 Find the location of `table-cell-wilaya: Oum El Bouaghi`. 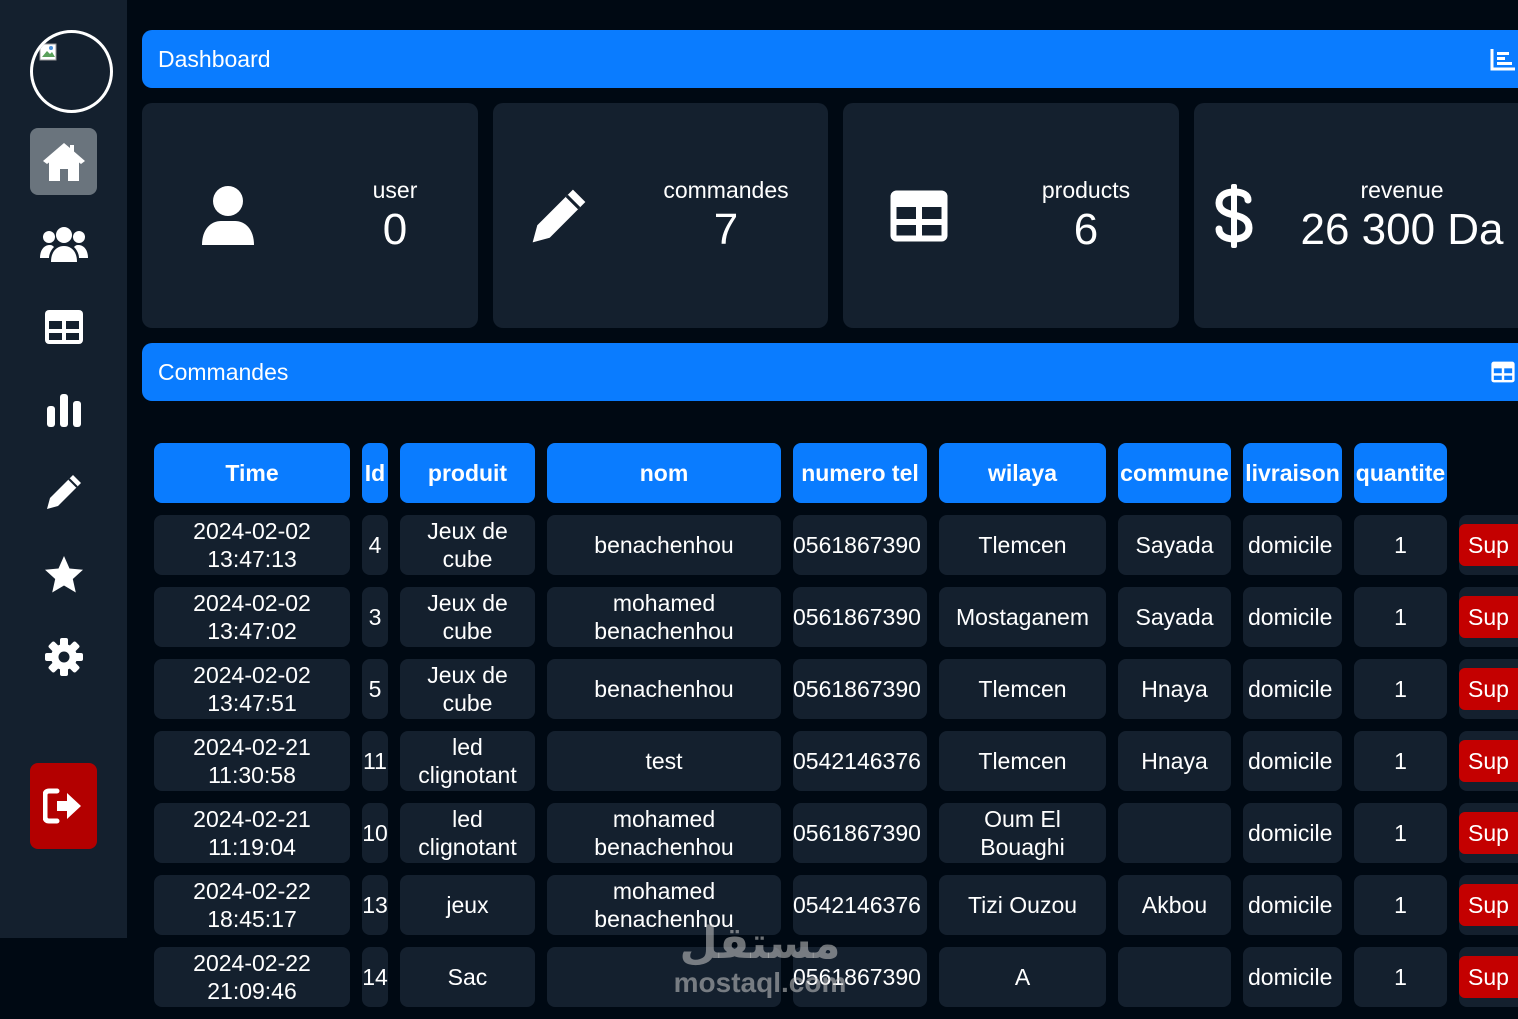

table-cell-wilaya: Oum El Bouaghi is located at coordinates (1022, 833).